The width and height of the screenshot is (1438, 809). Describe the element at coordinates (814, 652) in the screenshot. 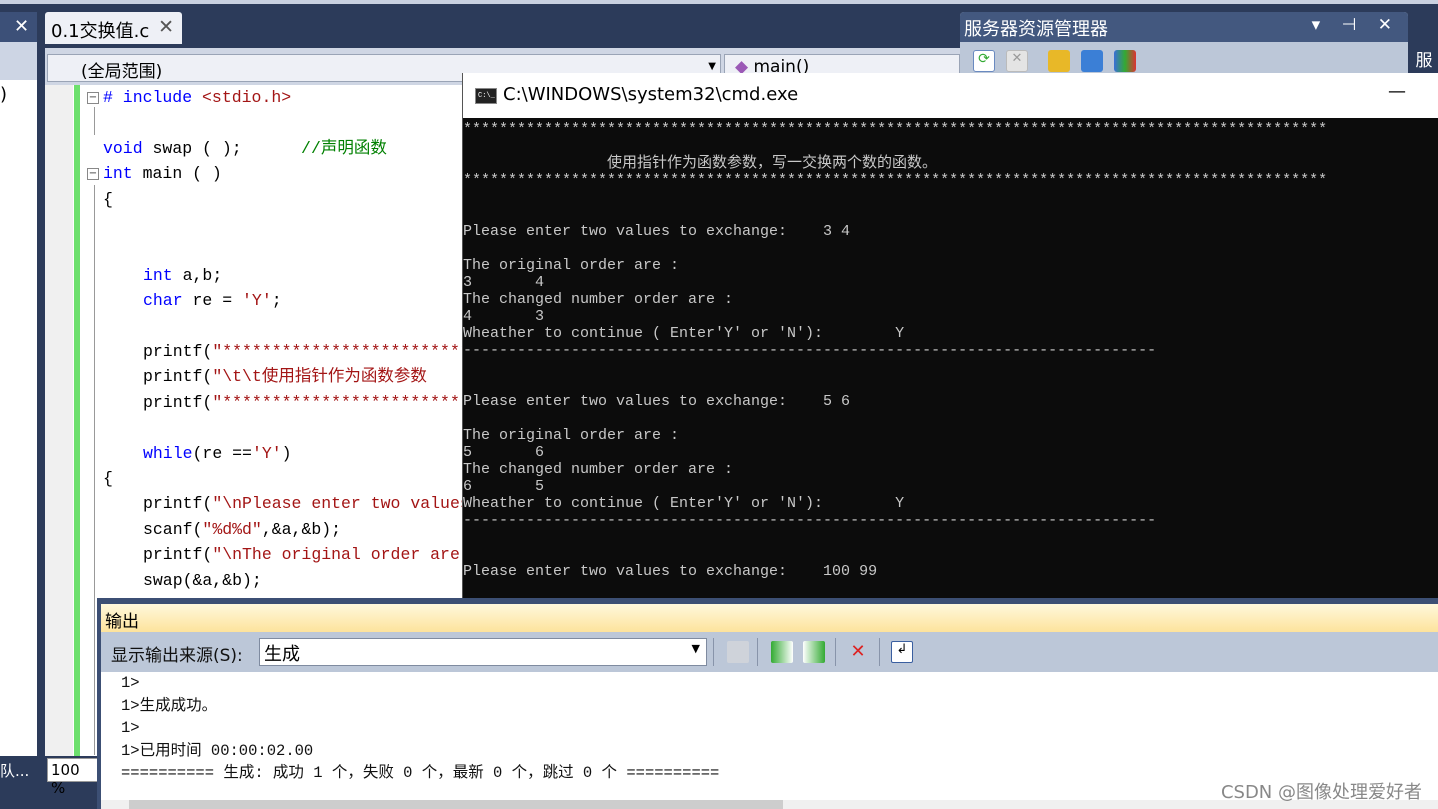

I see `next-message-icon` at that location.